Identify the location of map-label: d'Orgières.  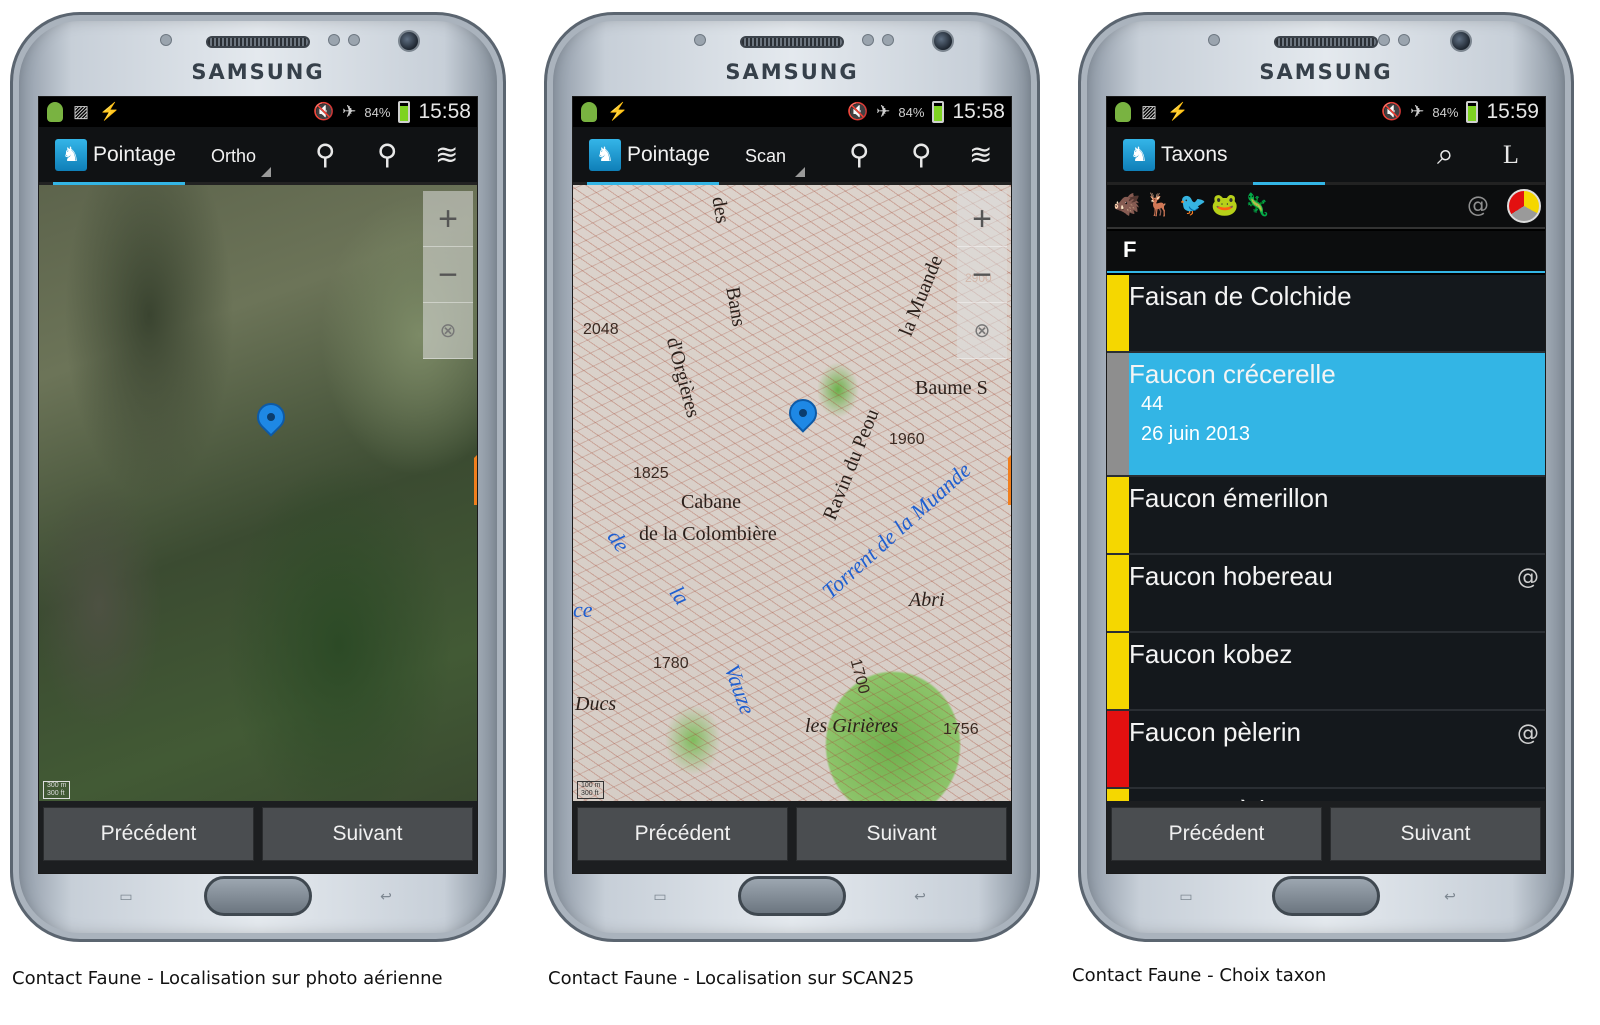
(683, 378).